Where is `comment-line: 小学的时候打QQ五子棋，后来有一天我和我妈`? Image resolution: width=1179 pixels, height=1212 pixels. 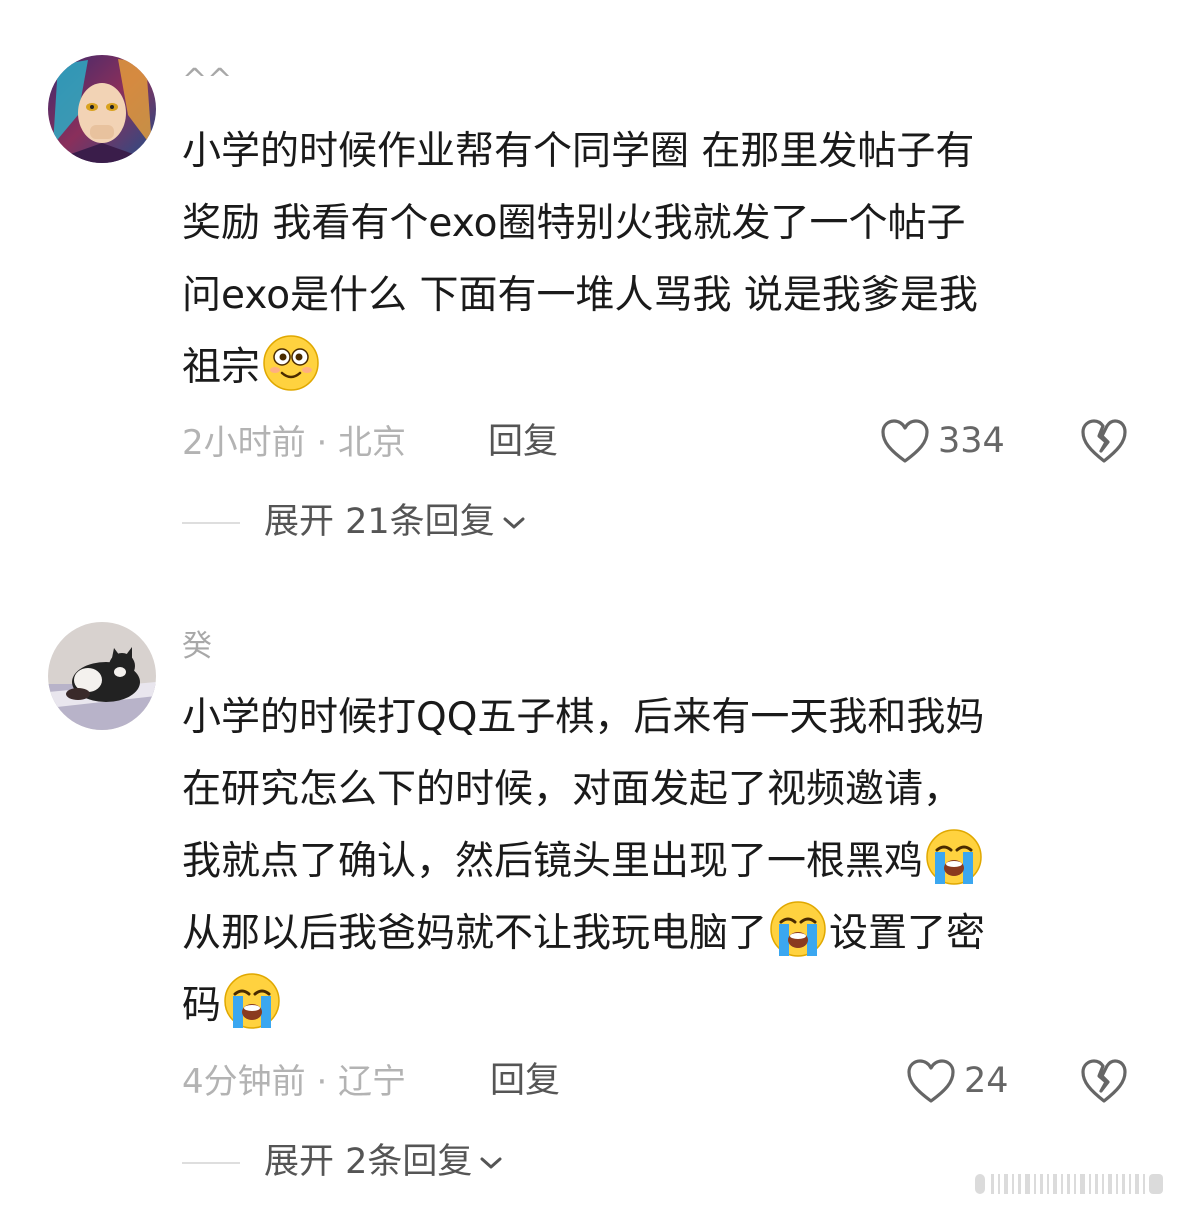
comment-line: 小学的时候打QQ五子棋，后来有一天我和我妈 is located at coordinates (583, 717).